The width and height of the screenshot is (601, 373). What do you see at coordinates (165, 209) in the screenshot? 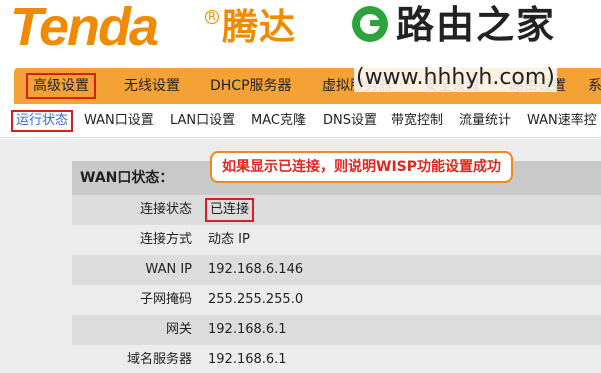
I see `row-label: 连接状态` at bounding box center [165, 209].